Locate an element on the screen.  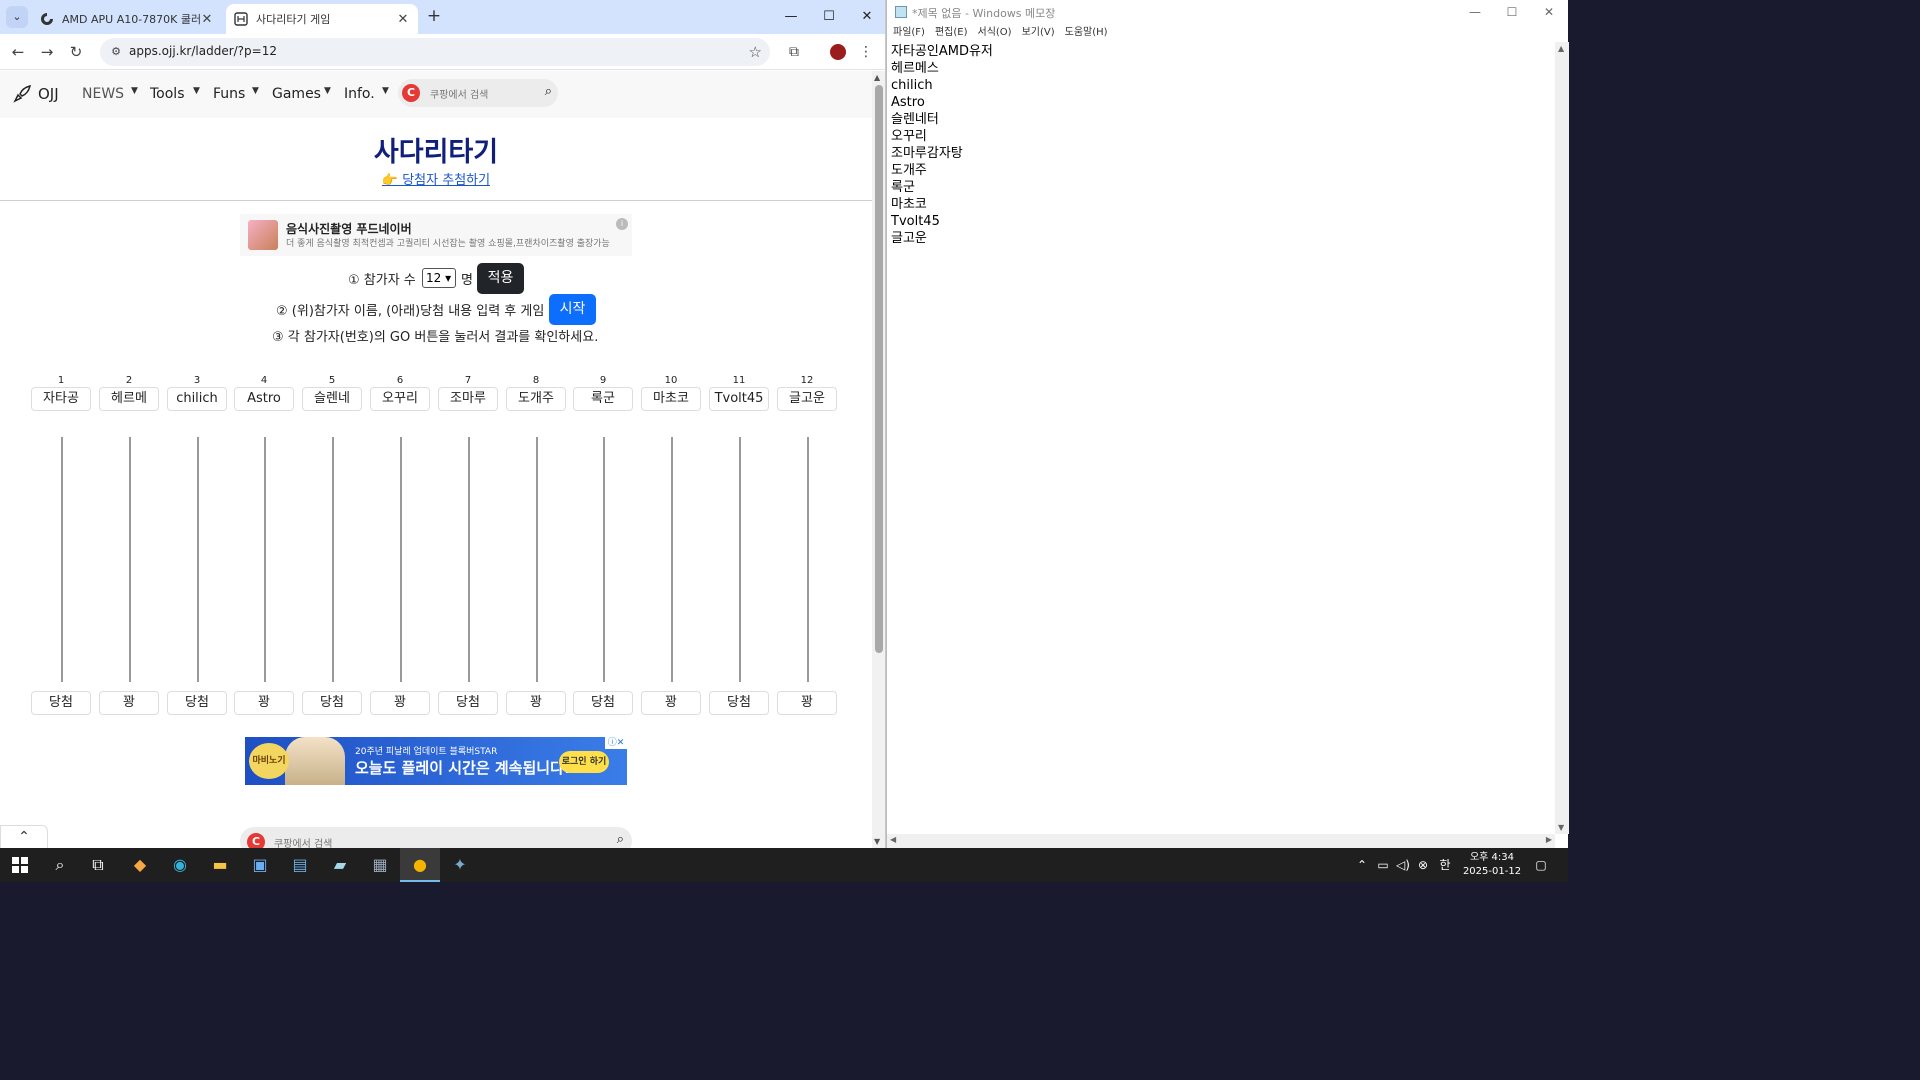
forward-arrow-icon: → is located at coordinates (47, 52).